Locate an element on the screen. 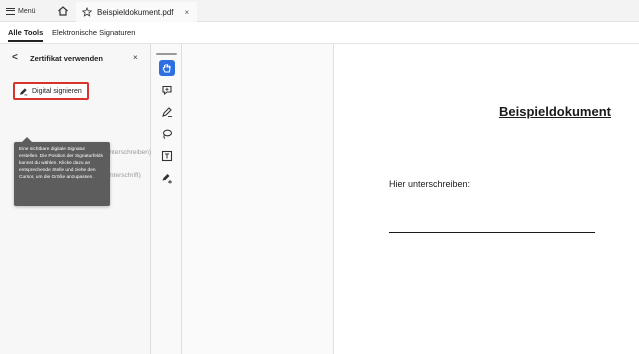  star-icon is located at coordinates (87, 12).